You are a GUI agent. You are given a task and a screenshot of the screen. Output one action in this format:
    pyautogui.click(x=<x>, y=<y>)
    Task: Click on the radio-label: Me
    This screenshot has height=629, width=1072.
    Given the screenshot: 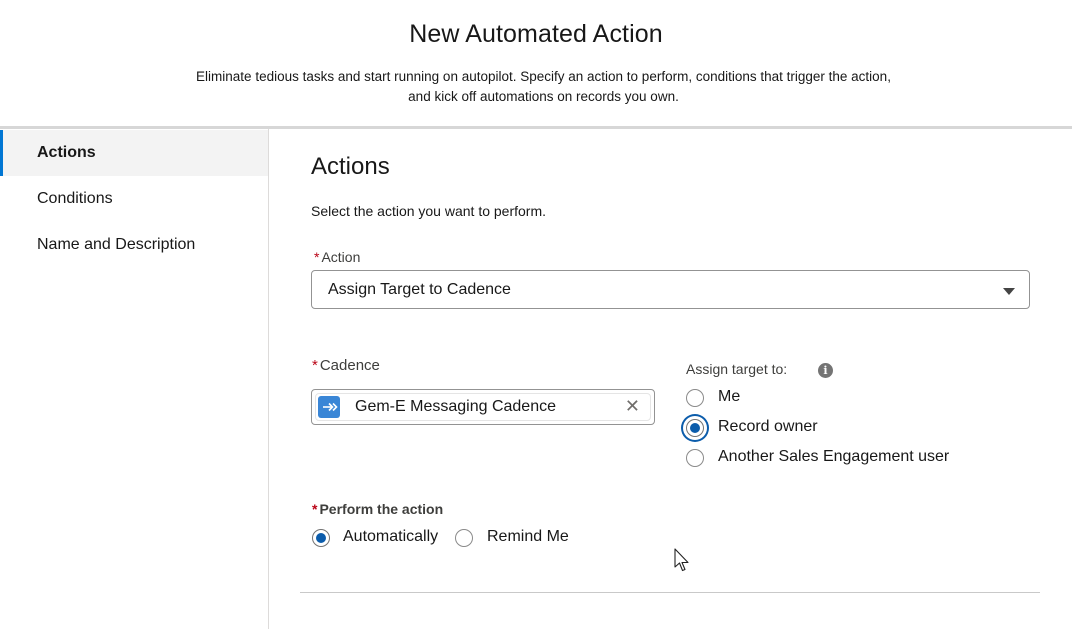 What is the action you would take?
    pyautogui.click(x=729, y=396)
    